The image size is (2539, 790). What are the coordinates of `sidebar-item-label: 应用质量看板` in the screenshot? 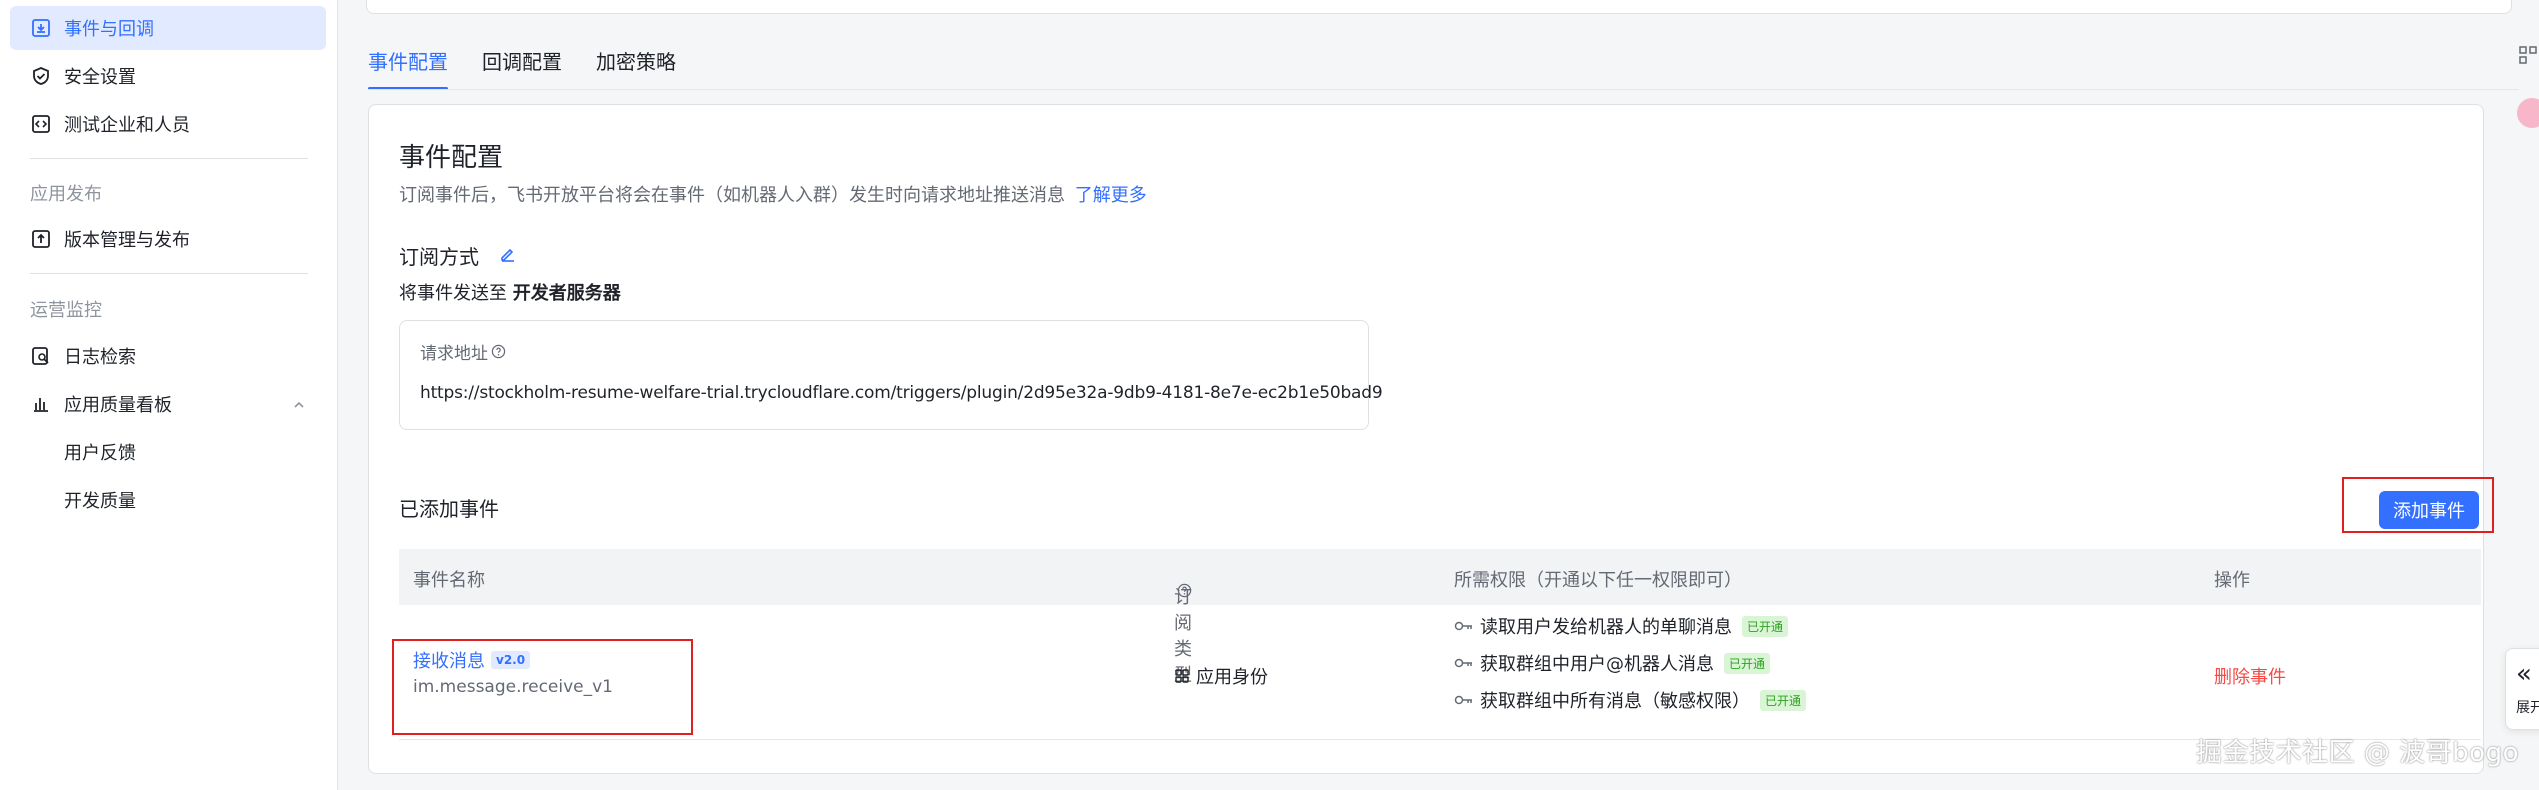 It's located at (118, 405).